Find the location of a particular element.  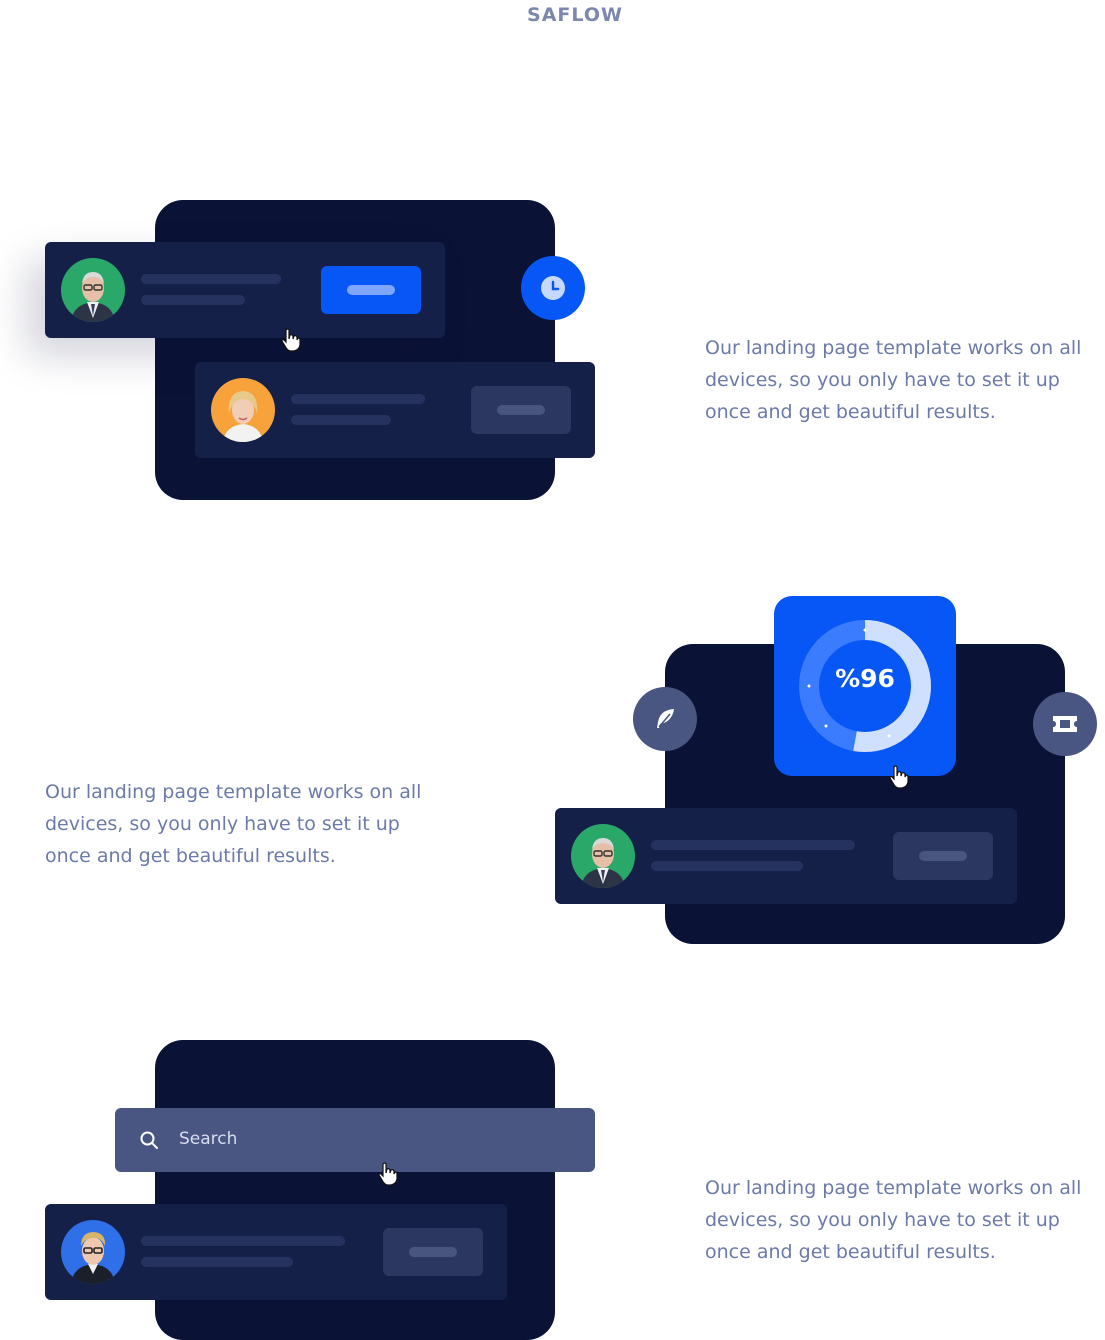

brand-title: SAFLOW is located at coordinates (575, 15).